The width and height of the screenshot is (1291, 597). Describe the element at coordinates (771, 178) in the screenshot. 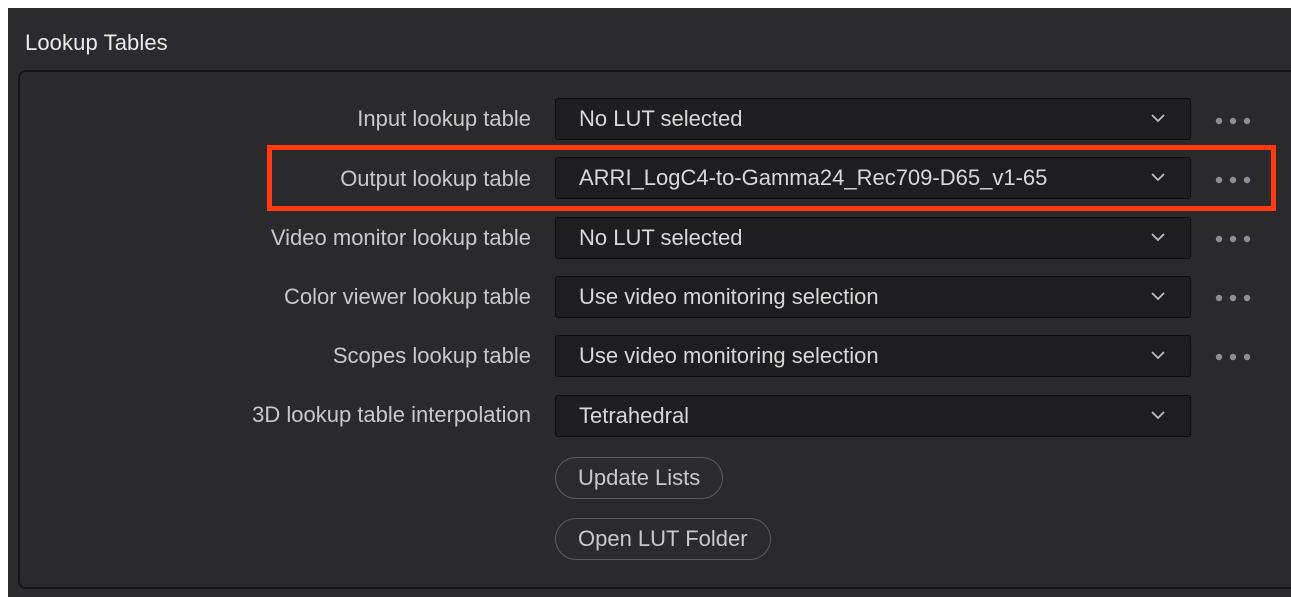

I see `highlight-annotation` at that location.